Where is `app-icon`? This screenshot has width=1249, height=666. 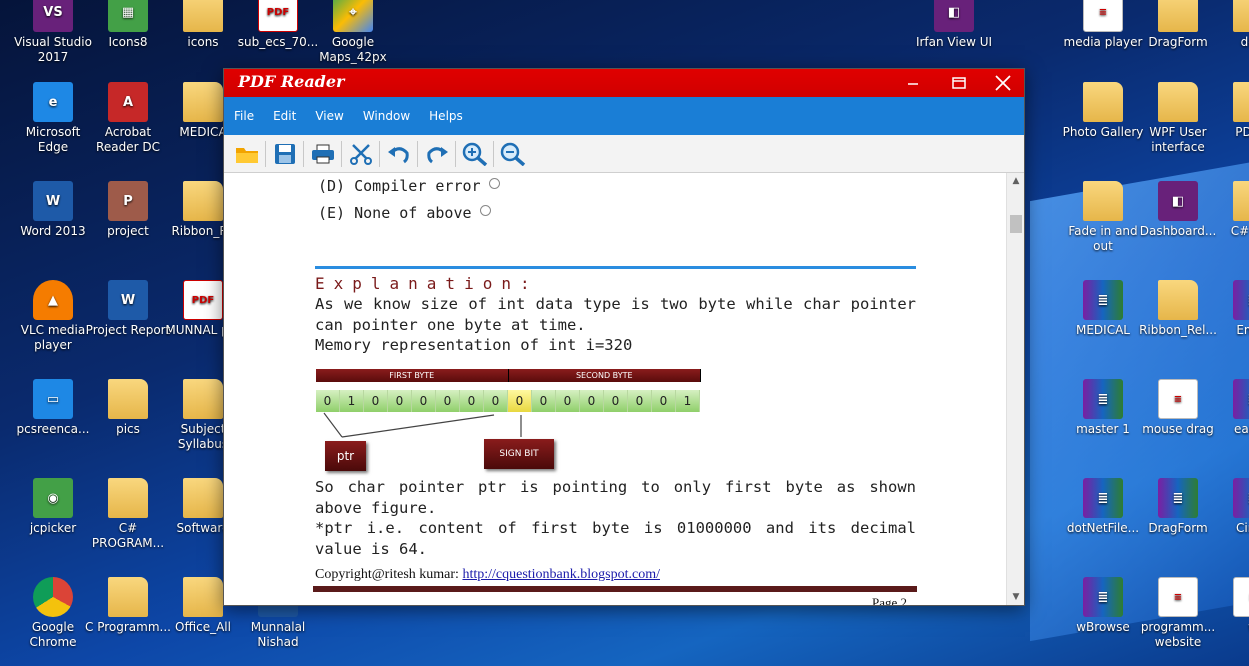 app-icon is located at coordinates (53, 597).